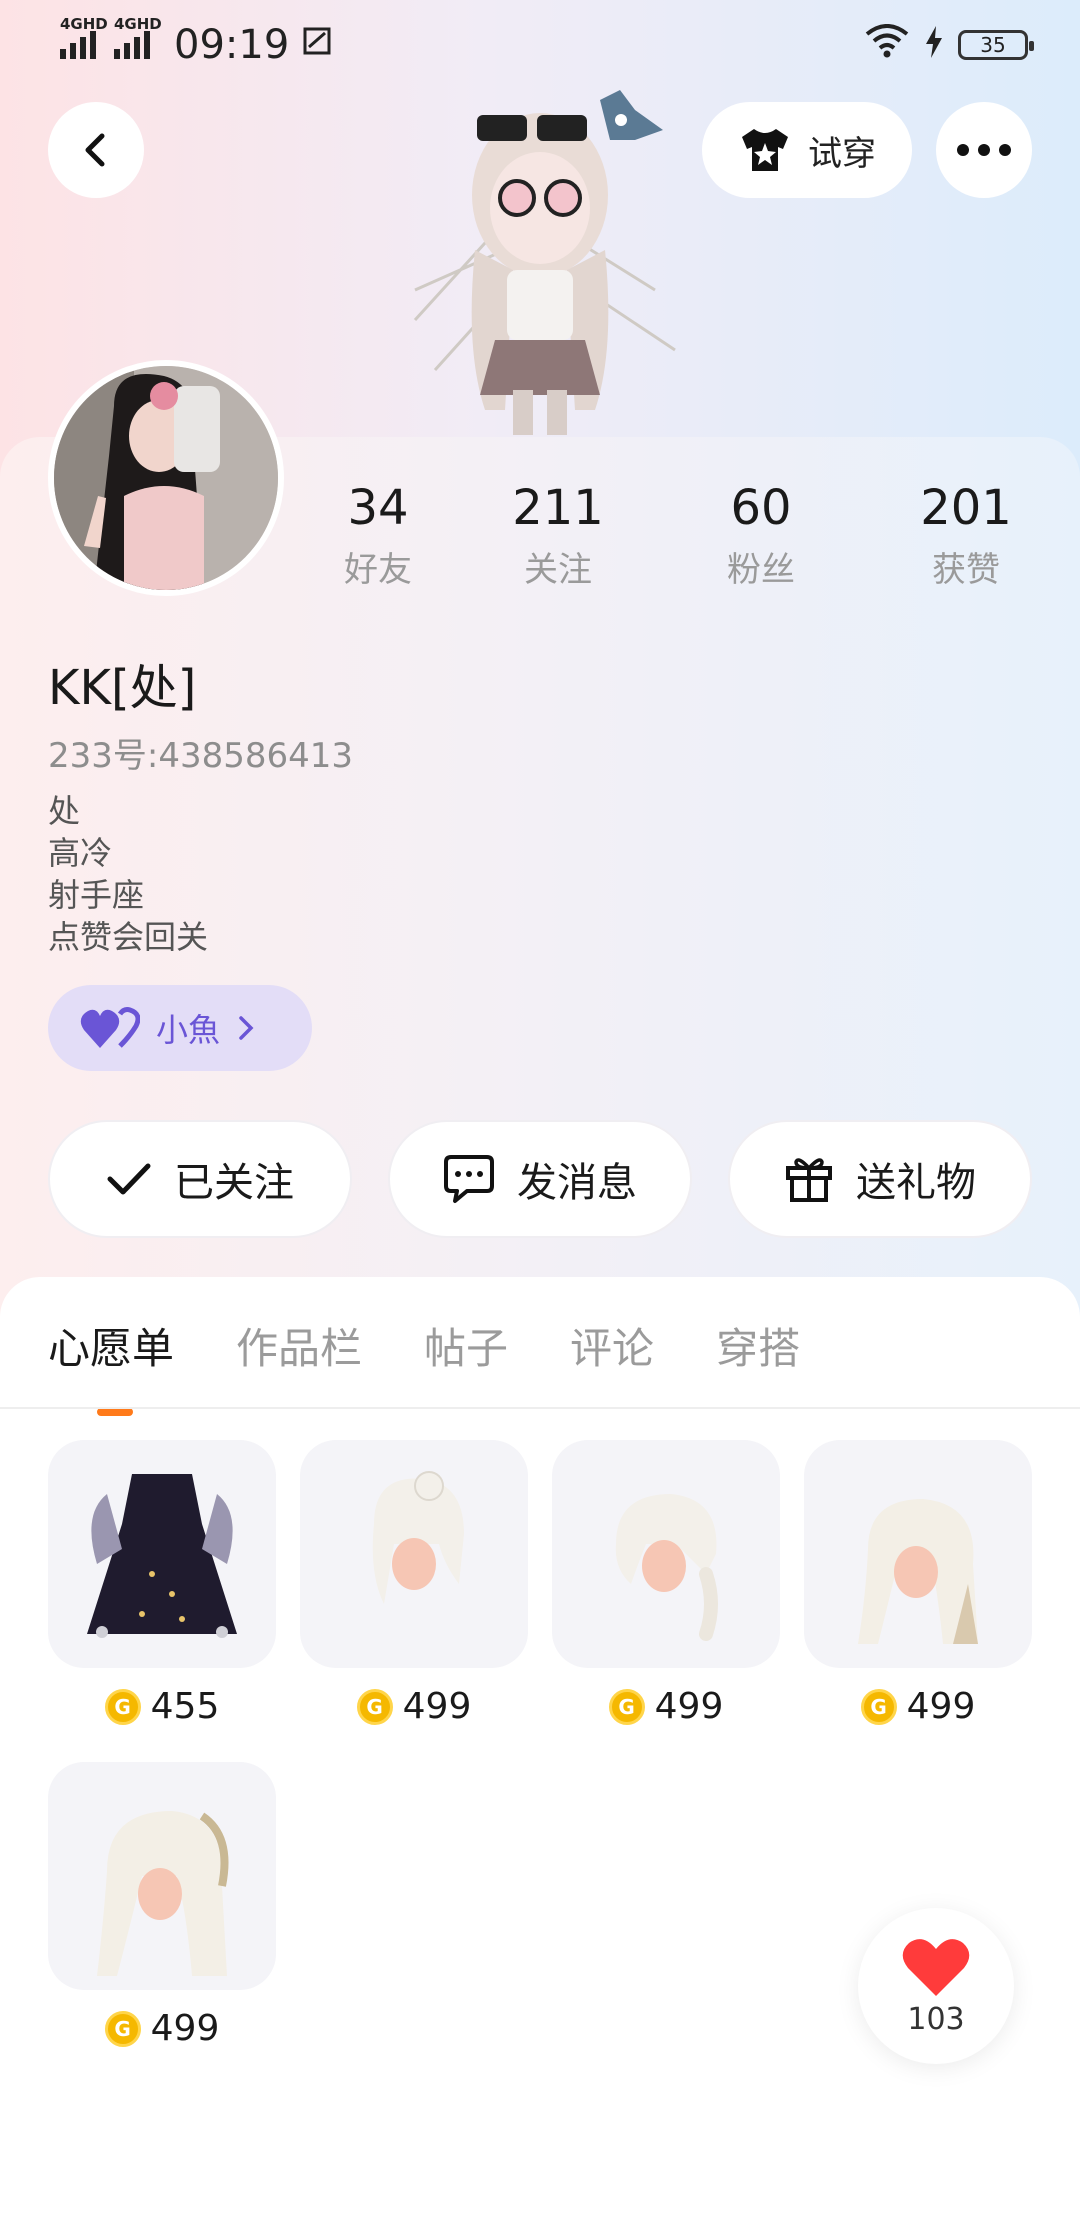  Describe the element at coordinates (378, 570) in the screenshot. I see `stat-label: 好友` at that location.